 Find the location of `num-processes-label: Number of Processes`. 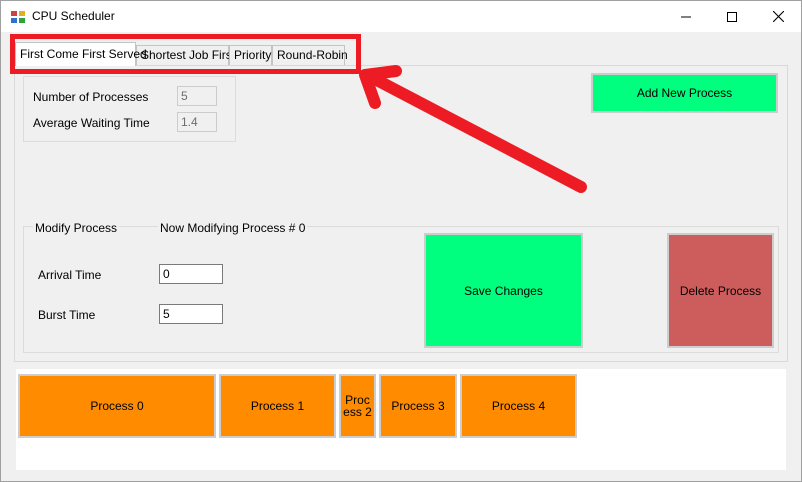

num-processes-label: Number of Processes is located at coordinates (91, 97).